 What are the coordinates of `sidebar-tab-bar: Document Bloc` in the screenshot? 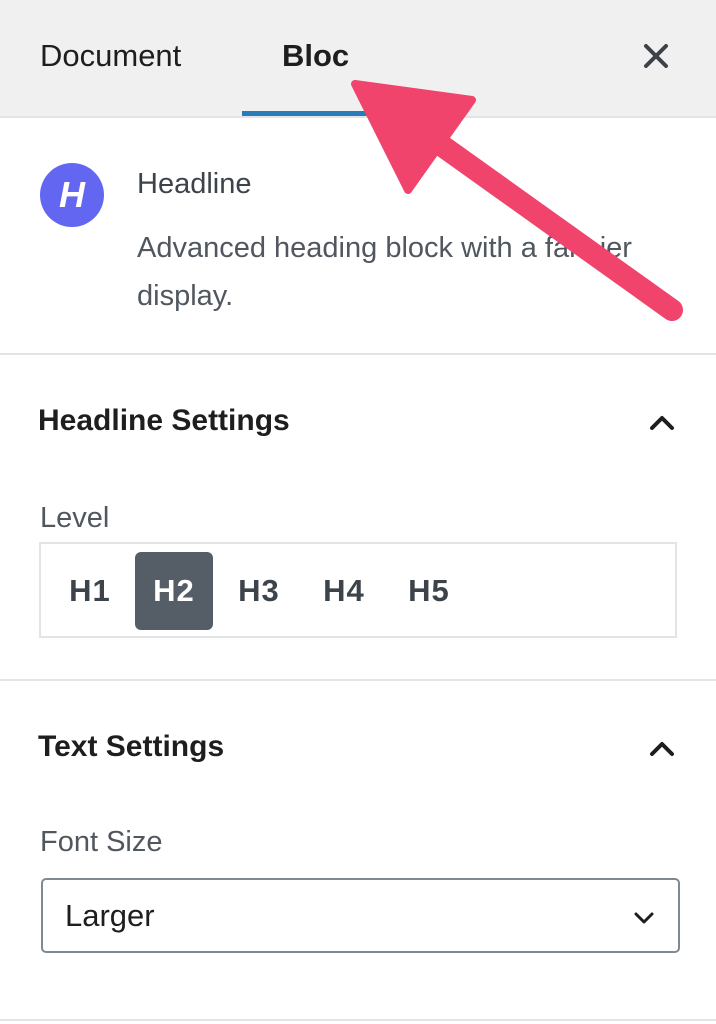 It's located at (358, 59).